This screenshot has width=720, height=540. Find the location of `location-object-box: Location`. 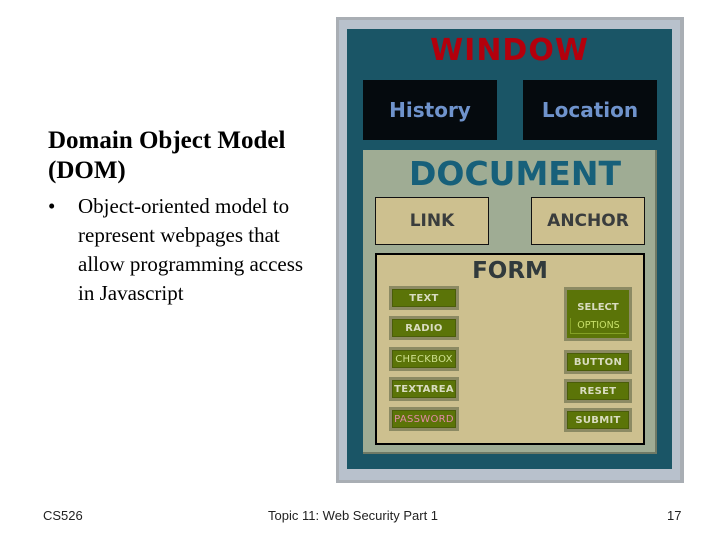

location-object-box: Location is located at coordinates (590, 110).